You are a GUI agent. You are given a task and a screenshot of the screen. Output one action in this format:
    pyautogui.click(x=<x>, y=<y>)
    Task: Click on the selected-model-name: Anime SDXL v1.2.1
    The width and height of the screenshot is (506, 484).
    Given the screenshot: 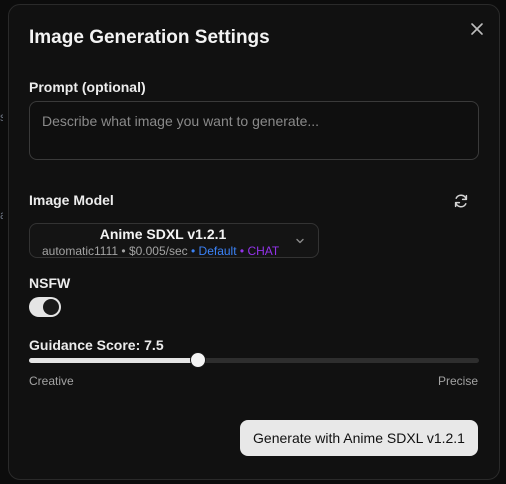 What is the action you would take?
    pyautogui.click(x=163, y=234)
    